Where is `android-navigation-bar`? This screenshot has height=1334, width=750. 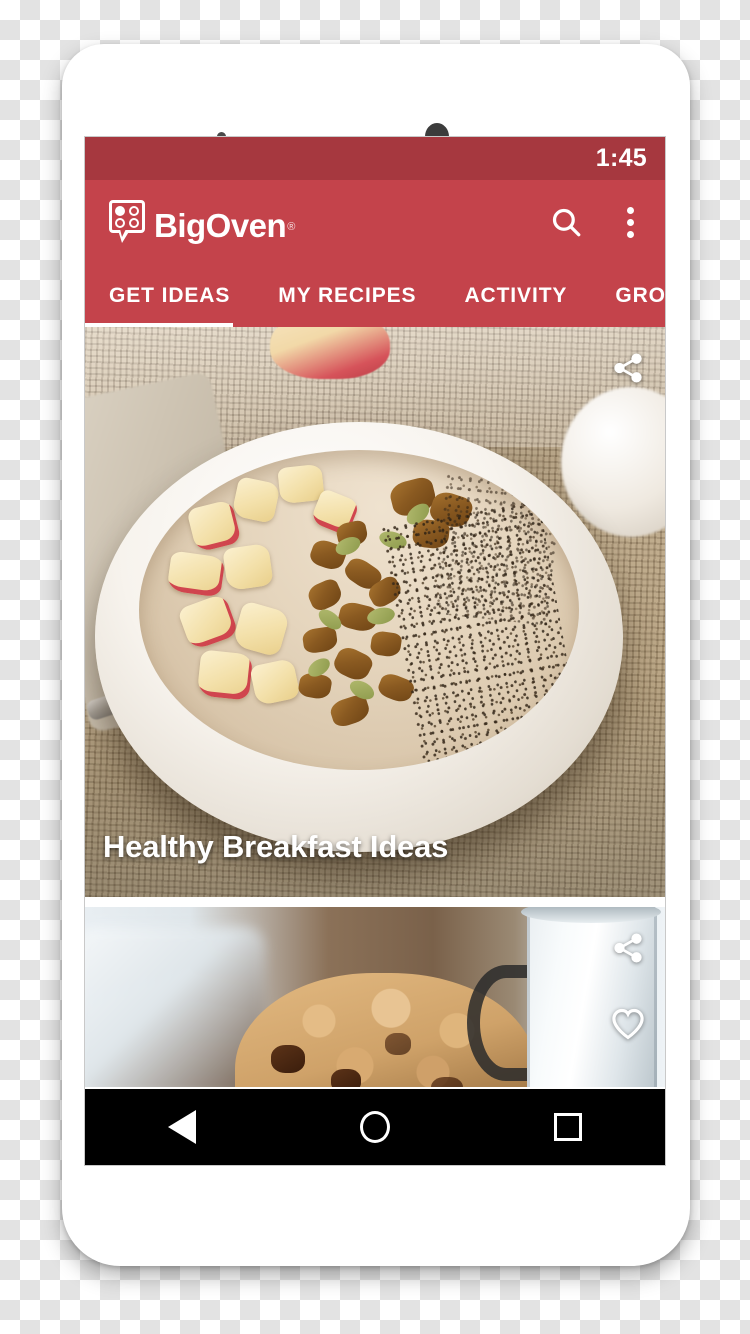 android-navigation-bar is located at coordinates (375, 1127).